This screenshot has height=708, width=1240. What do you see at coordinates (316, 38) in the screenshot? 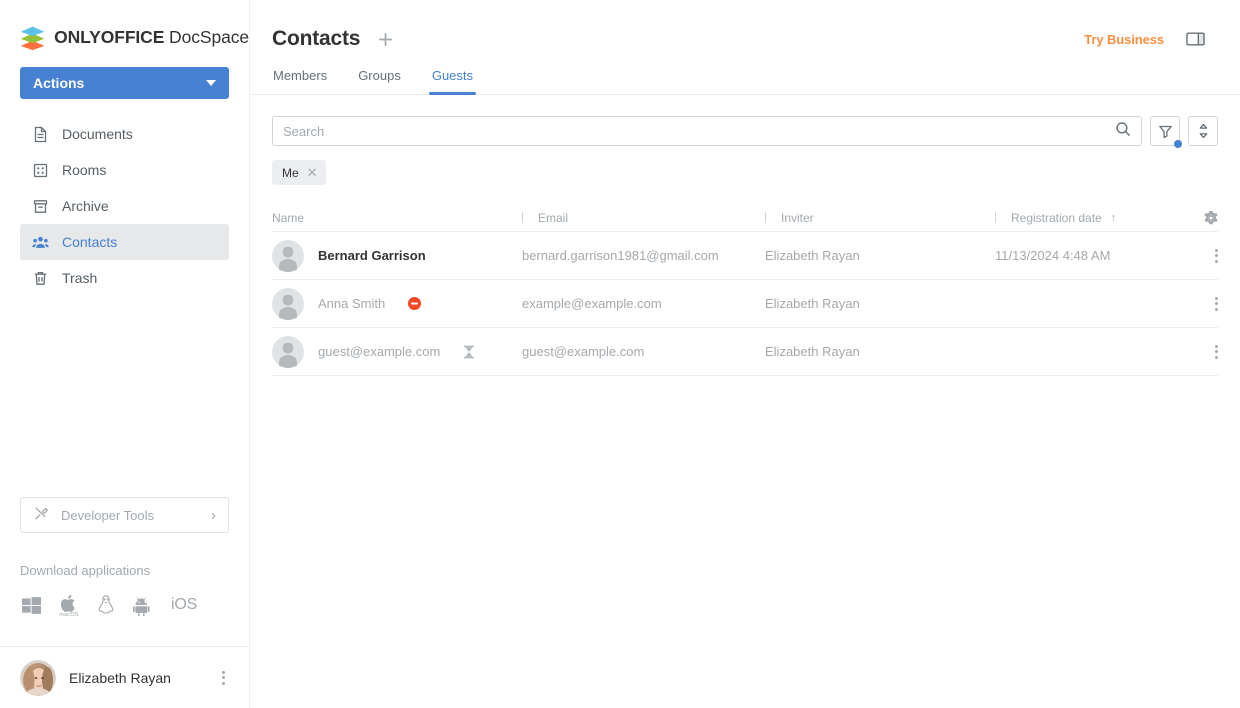
I see `page-title: Contacts` at bounding box center [316, 38].